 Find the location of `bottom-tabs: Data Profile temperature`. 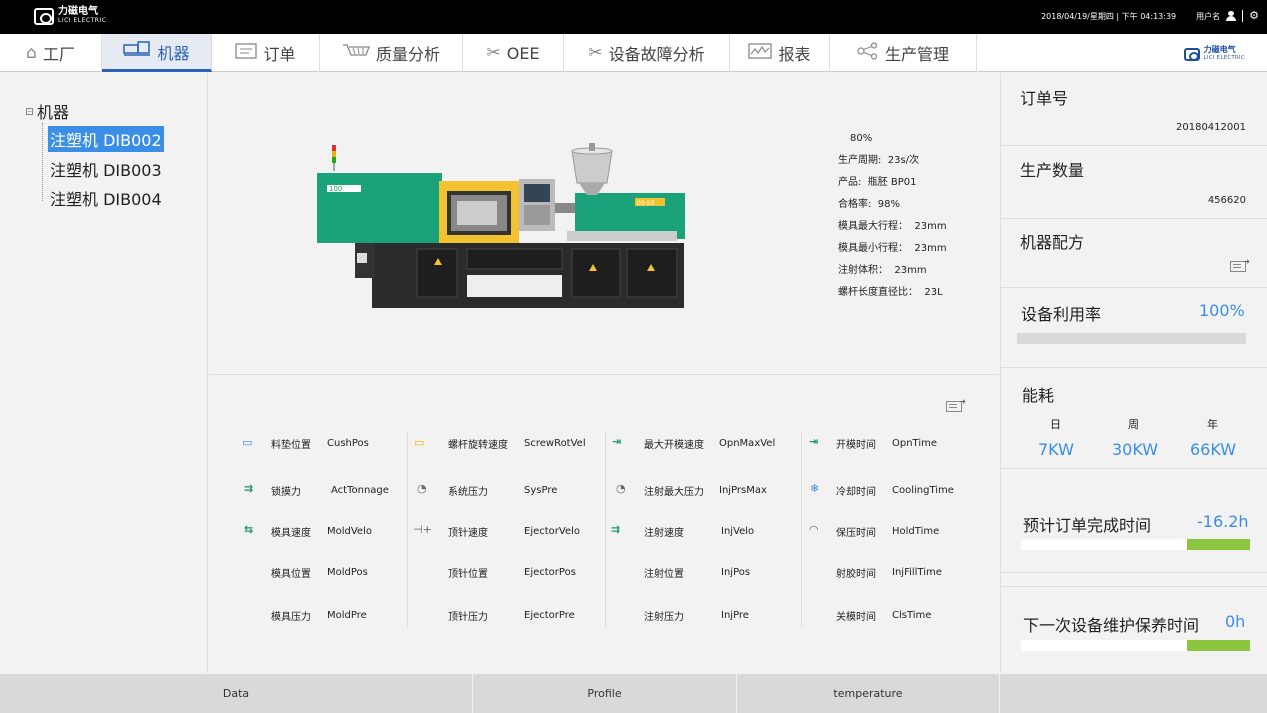

bottom-tabs: Data Profile temperature is located at coordinates (633, 693).